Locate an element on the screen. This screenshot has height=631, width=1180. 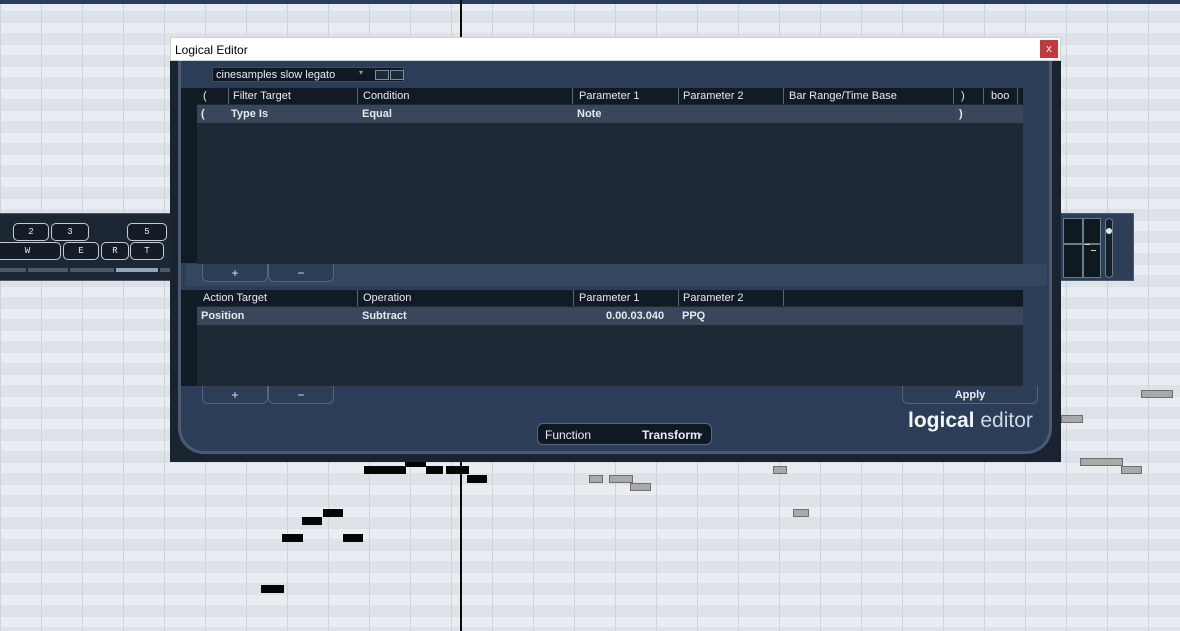
key-w: W is located at coordinates (30, 251).